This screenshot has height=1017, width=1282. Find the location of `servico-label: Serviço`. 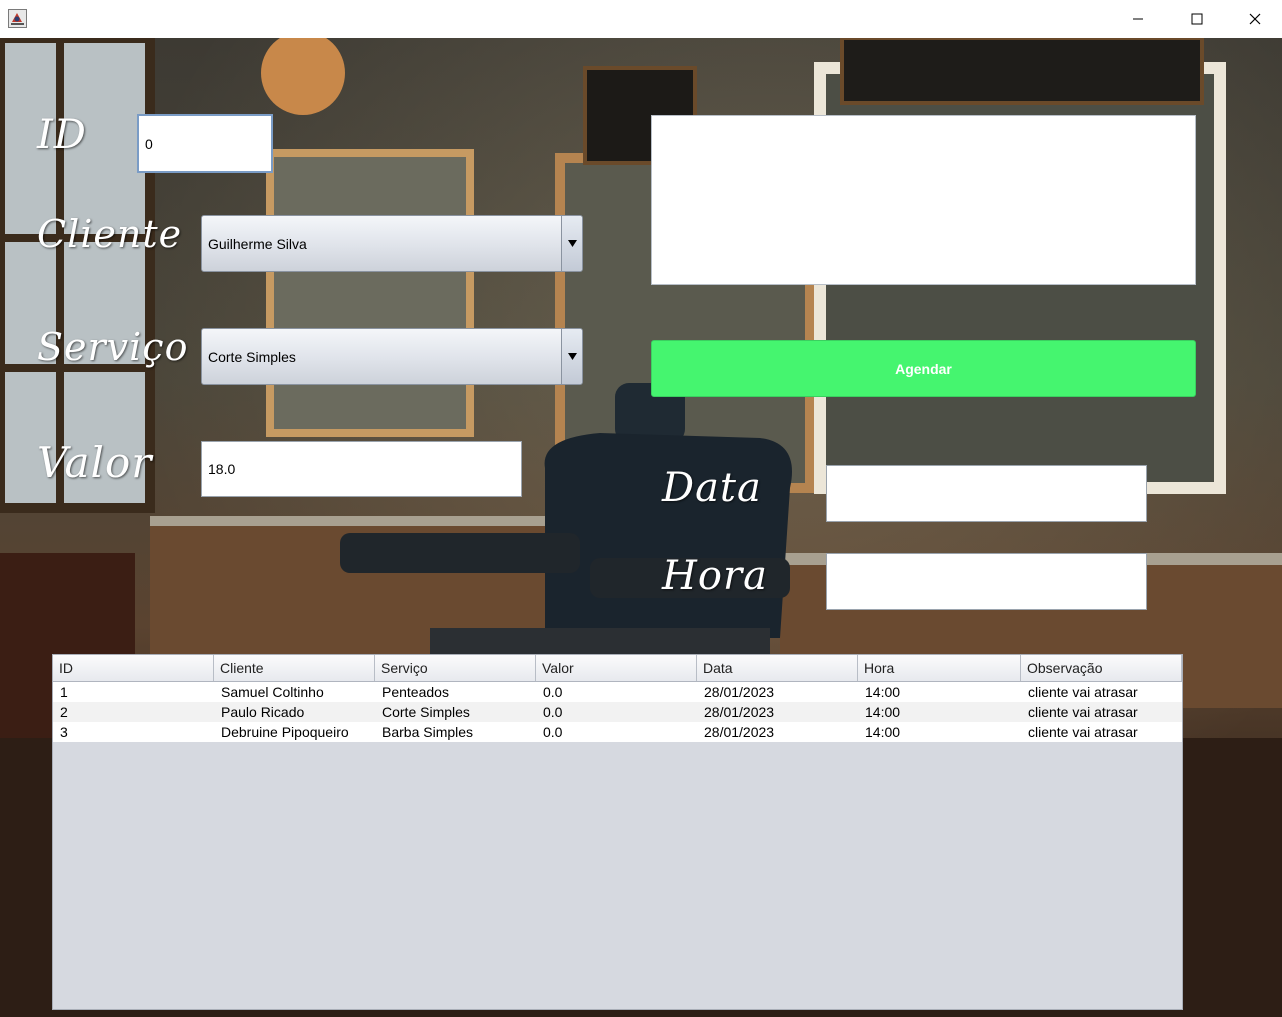

servico-label: Serviço is located at coordinates (113, 347).